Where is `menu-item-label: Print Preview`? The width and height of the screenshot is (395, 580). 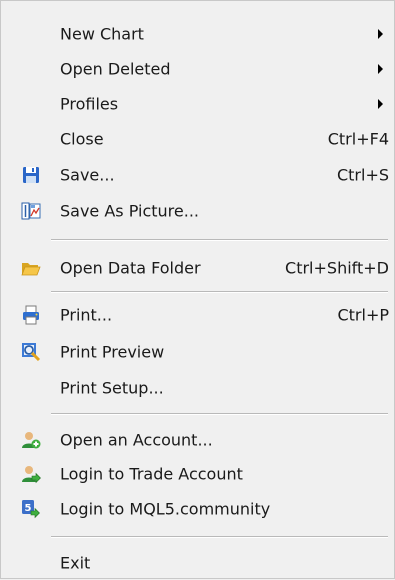 menu-item-label: Print Preview is located at coordinates (112, 352).